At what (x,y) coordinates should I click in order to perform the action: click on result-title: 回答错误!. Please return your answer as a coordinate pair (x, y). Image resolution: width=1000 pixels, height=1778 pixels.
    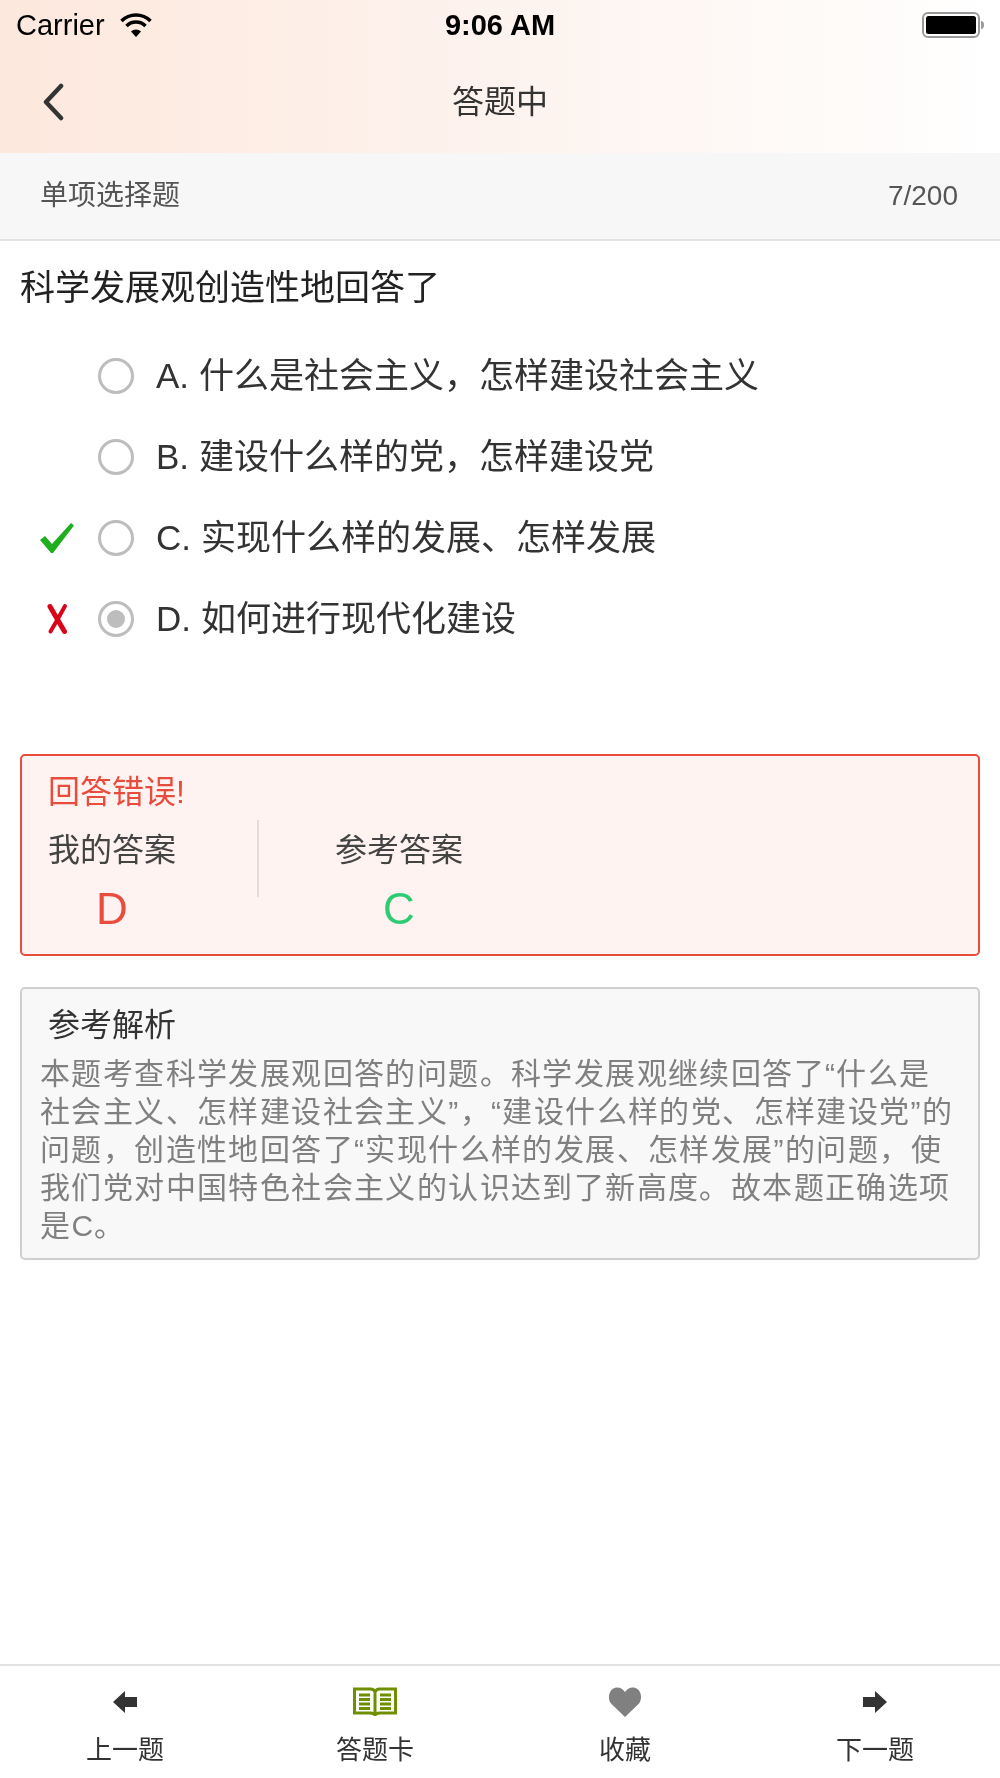
    Looking at the image, I should click on (117, 792).